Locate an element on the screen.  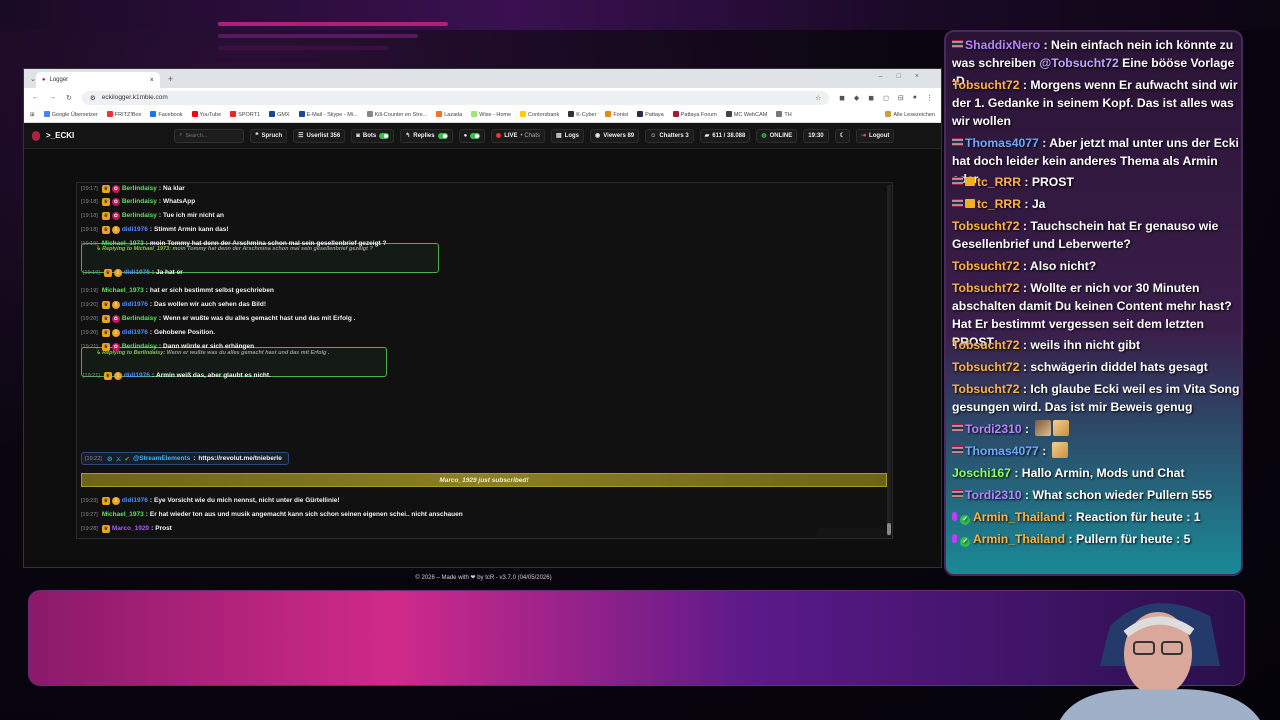
userlist-button: ☰ Userlist 356 is located at coordinates (319, 135).